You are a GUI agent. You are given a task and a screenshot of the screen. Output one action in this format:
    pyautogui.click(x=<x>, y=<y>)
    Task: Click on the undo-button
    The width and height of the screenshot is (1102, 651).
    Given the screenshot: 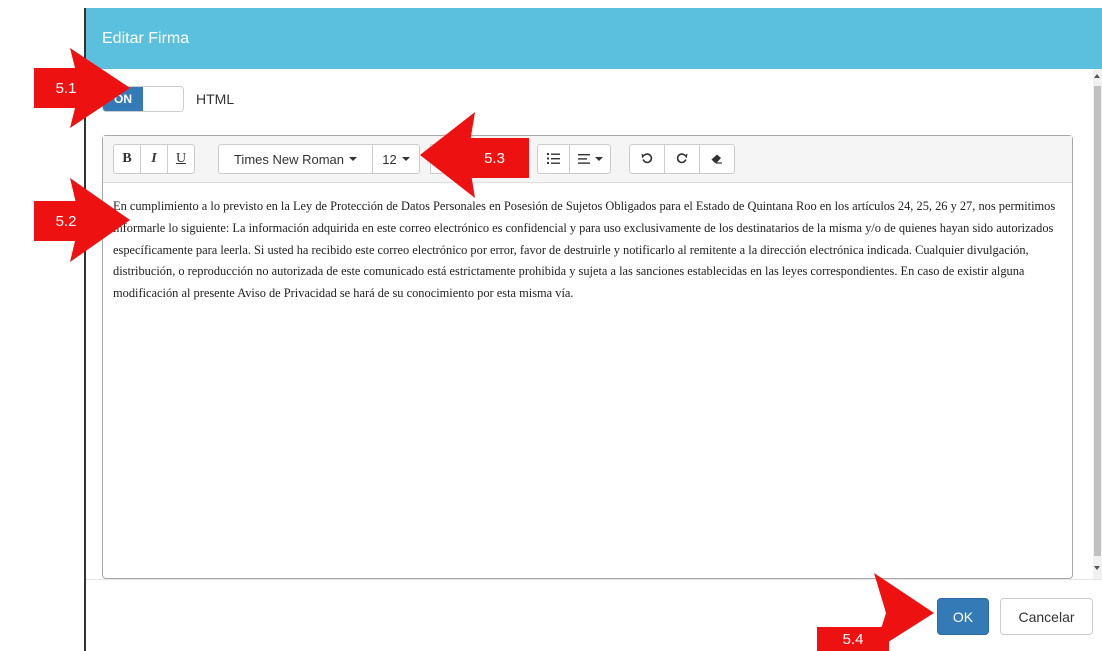 What is the action you would take?
    pyautogui.click(x=647, y=159)
    